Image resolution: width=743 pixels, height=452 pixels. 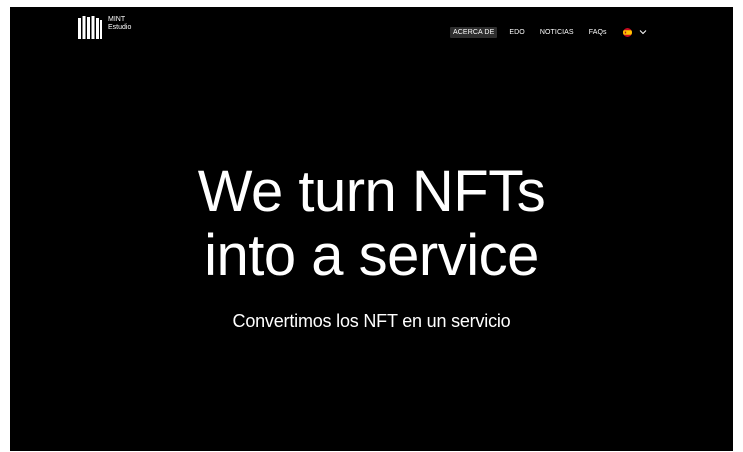 I want to click on hero-title-line-2: into a service, so click(x=371, y=255).